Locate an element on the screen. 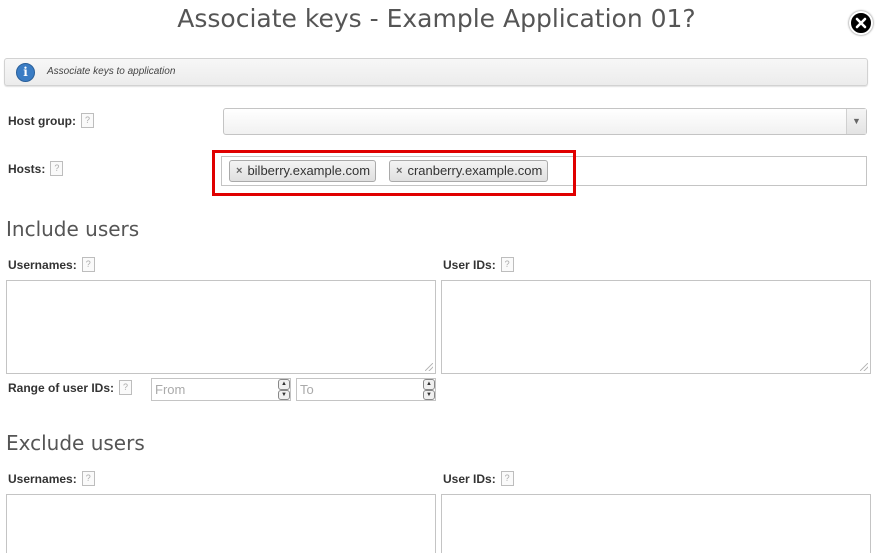 The height and width of the screenshot is (553, 883). range-label: Range of user IDs: ? is located at coordinates (70, 387).